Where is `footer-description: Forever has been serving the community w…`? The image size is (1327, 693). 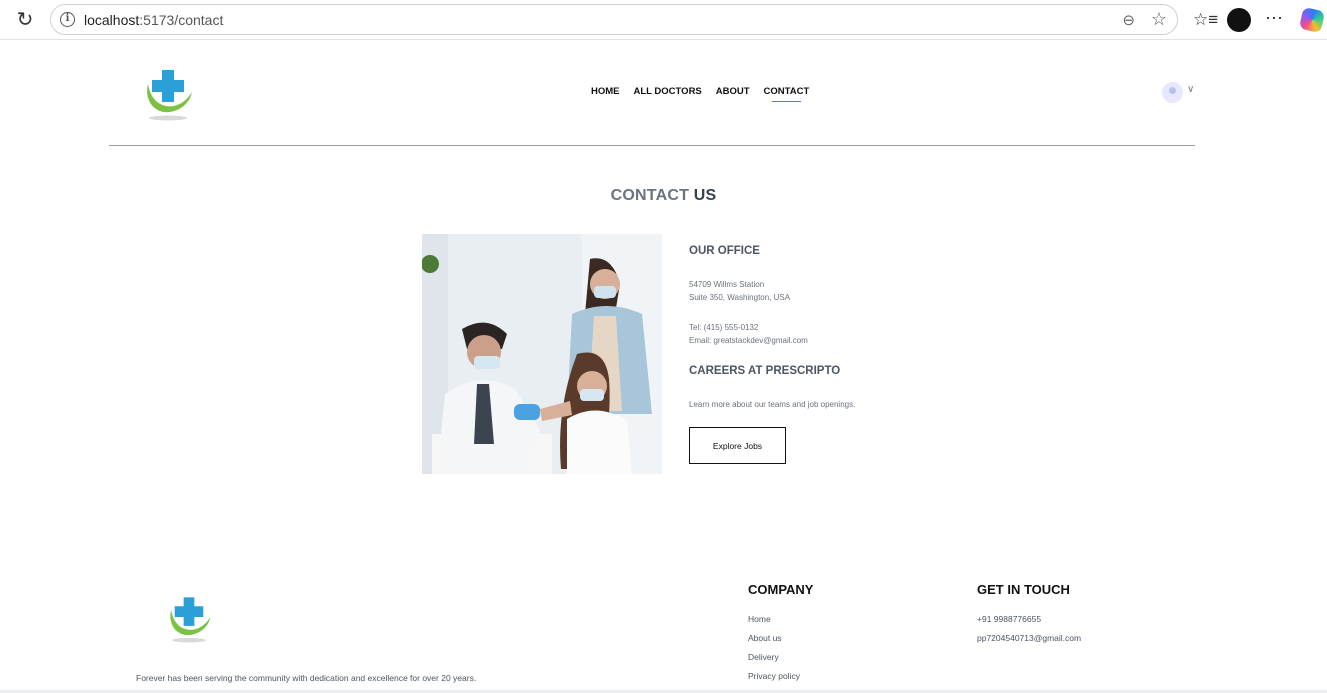
footer-description: Forever has been serving the community w… is located at coordinates (306, 678).